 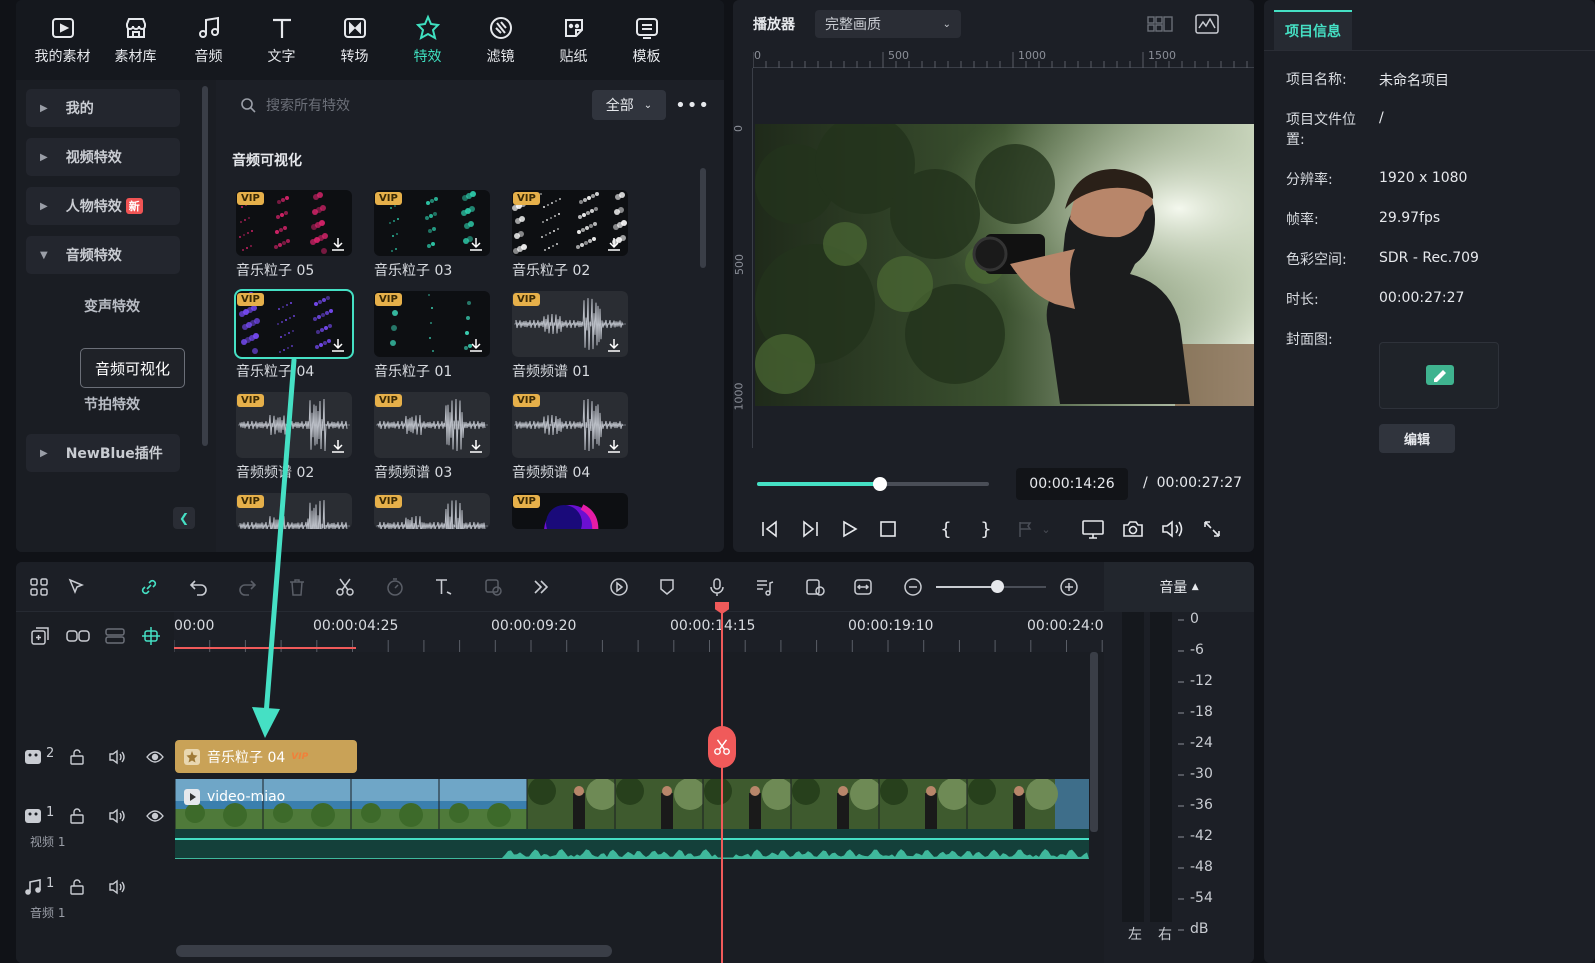 I want to click on grid-view-icon, so click(x=1160, y=24).